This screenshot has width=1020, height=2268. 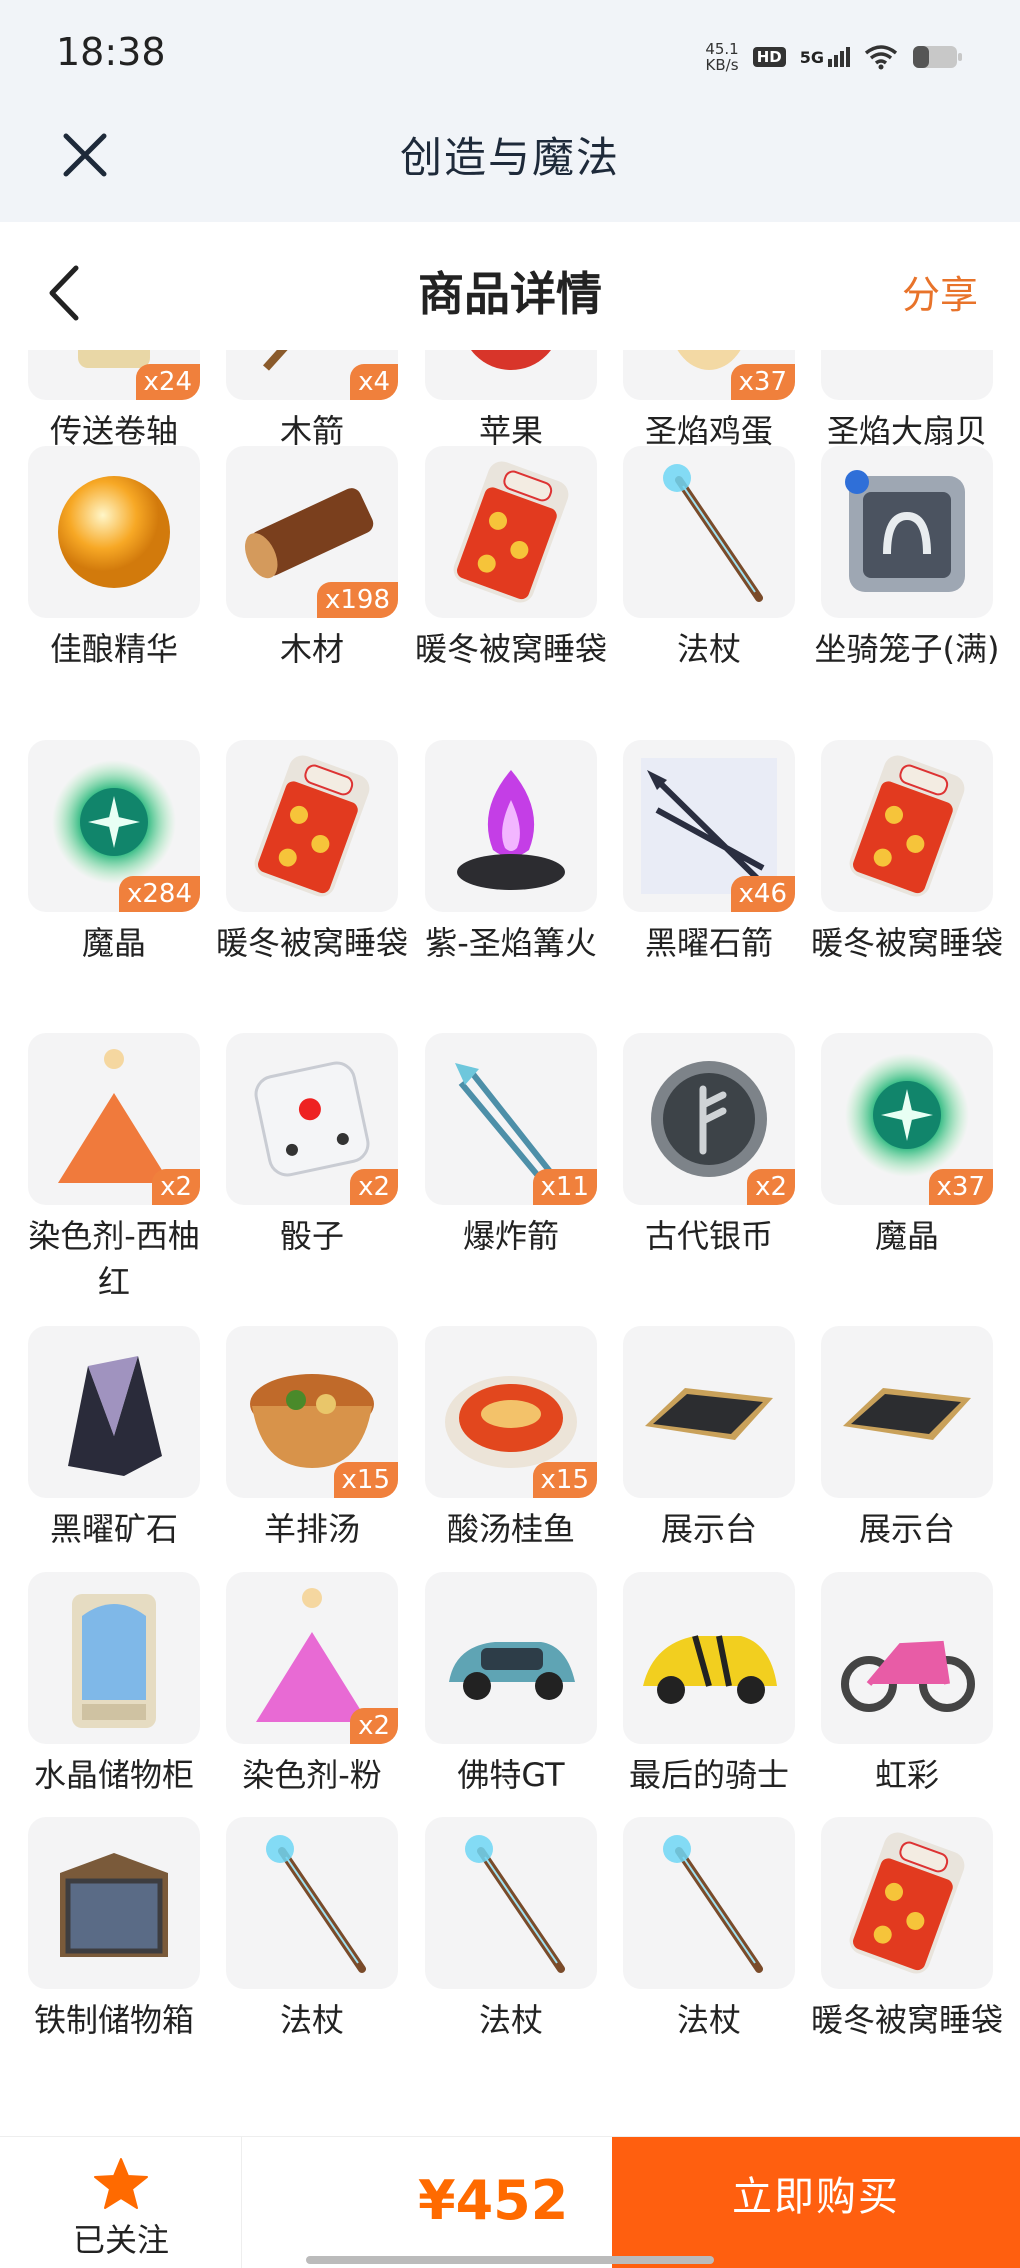 What do you see at coordinates (510, 56) in the screenshot?
I see `status-bar: 18:38 45.1 KB/s HD 5G` at bounding box center [510, 56].